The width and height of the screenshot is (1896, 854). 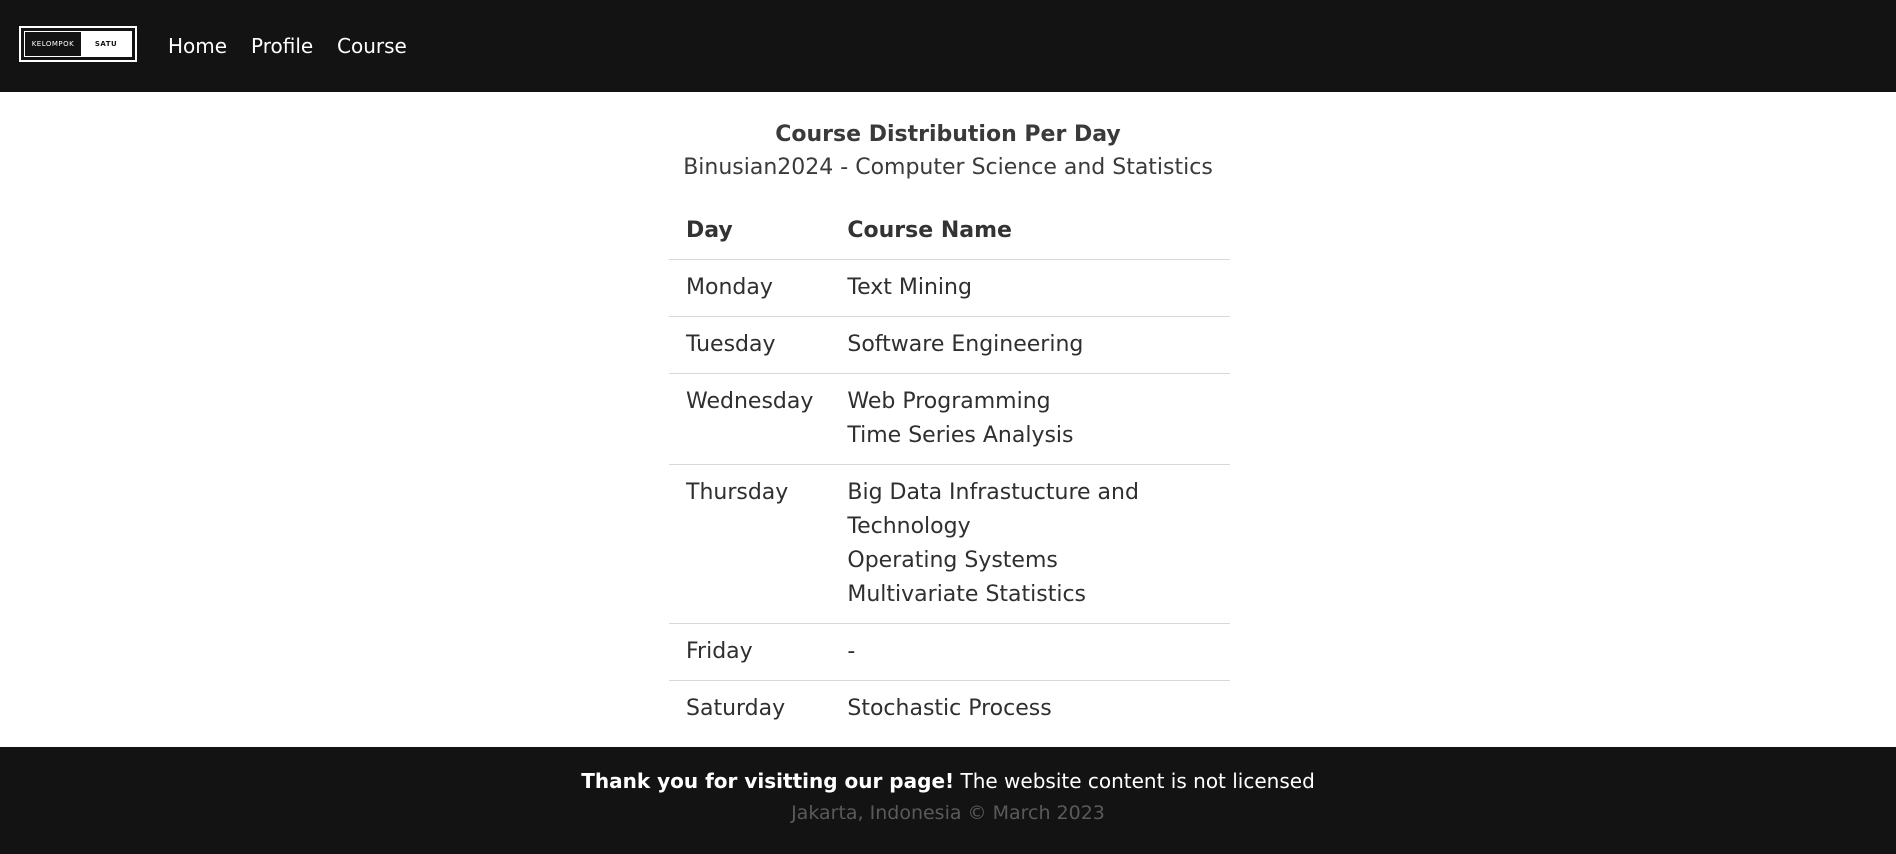 What do you see at coordinates (949, 401) in the screenshot?
I see `course-name: Web Programming` at bounding box center [949, 401].